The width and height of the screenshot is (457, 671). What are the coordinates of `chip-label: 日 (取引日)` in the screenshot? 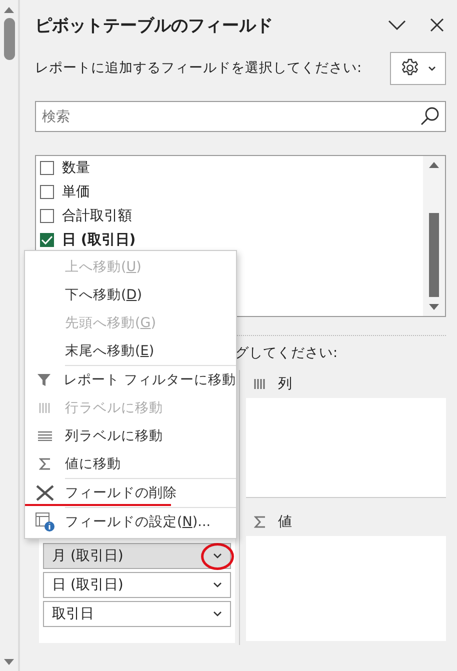 It's located at (88, 585).